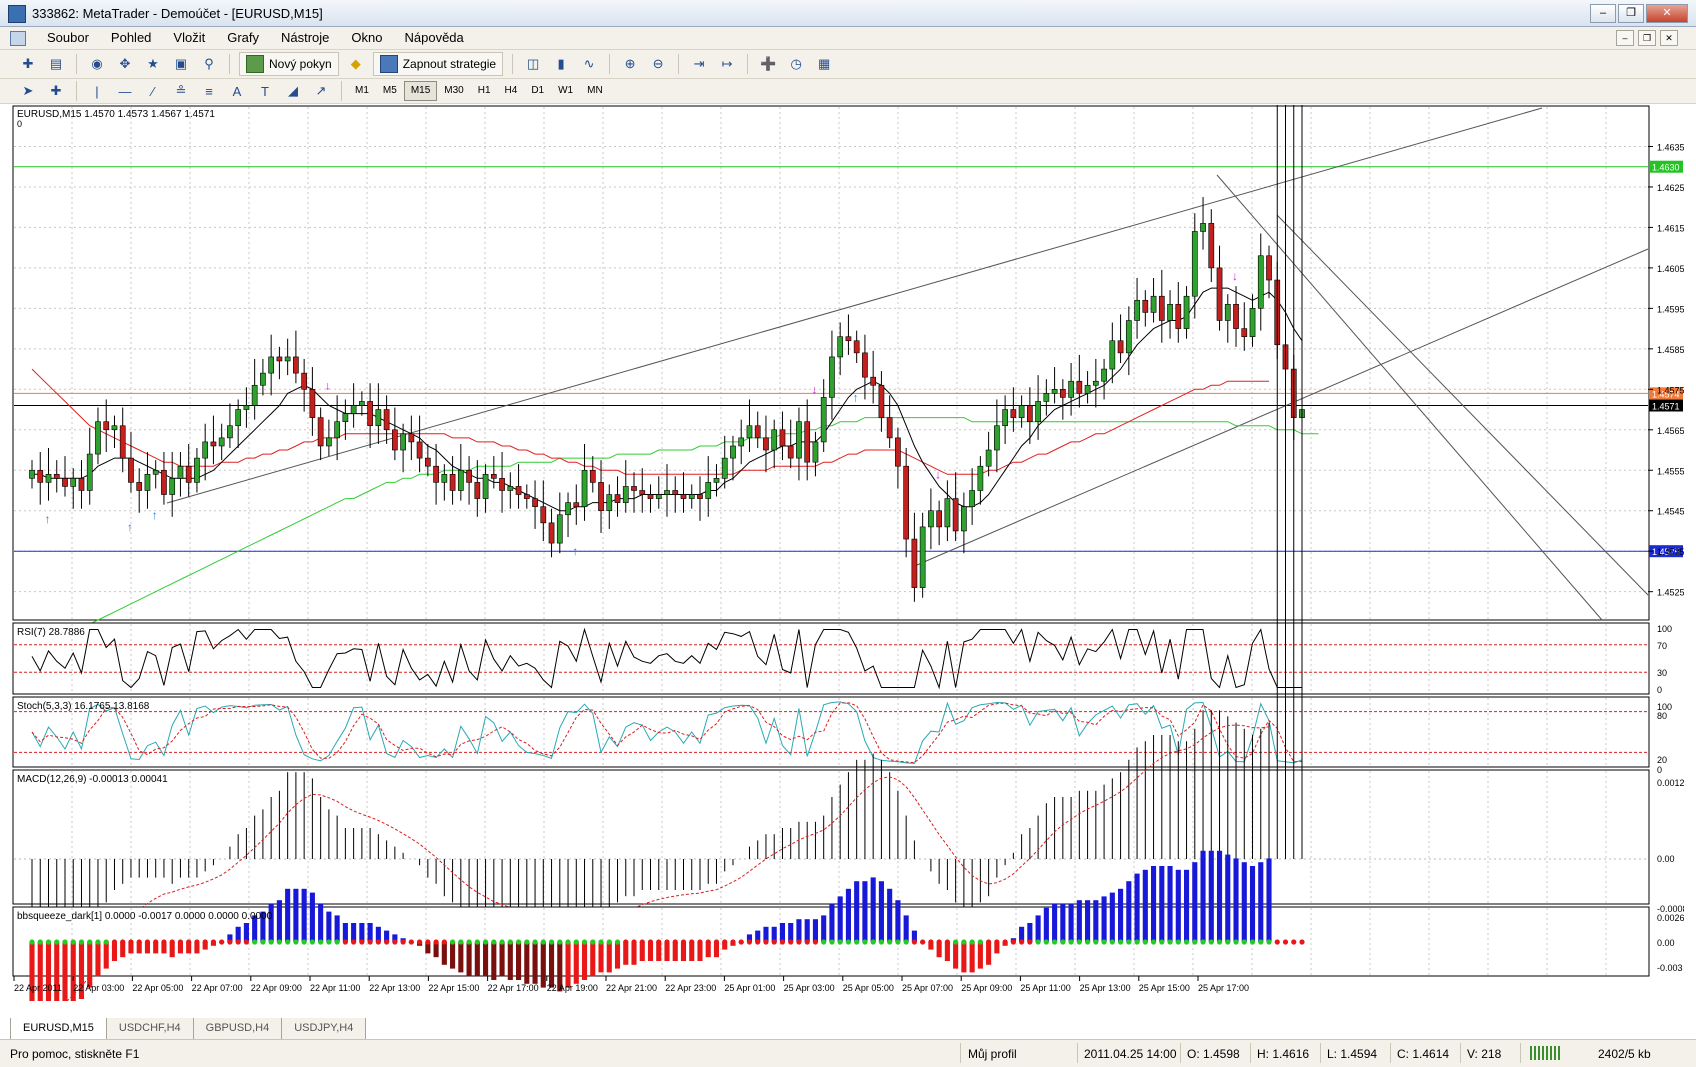 This screenshot has width=1696, height=1067. I want to click on timeframe-h1: H1, so click(484, 91).